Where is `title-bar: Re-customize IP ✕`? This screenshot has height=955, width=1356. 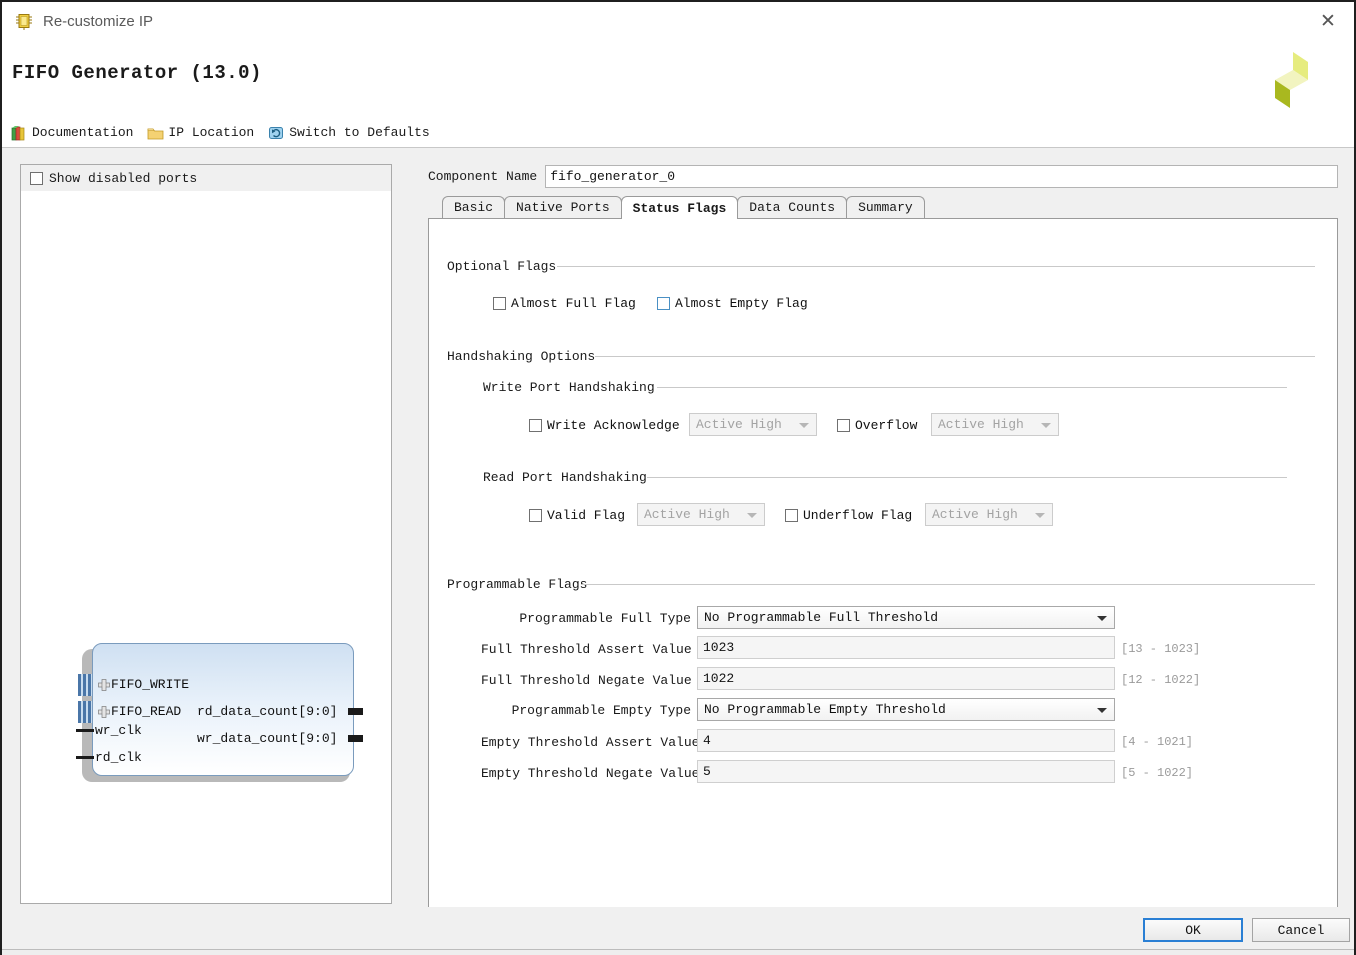 title-bar: Re-customize IP ✕ is located at coordinates (678, 21).